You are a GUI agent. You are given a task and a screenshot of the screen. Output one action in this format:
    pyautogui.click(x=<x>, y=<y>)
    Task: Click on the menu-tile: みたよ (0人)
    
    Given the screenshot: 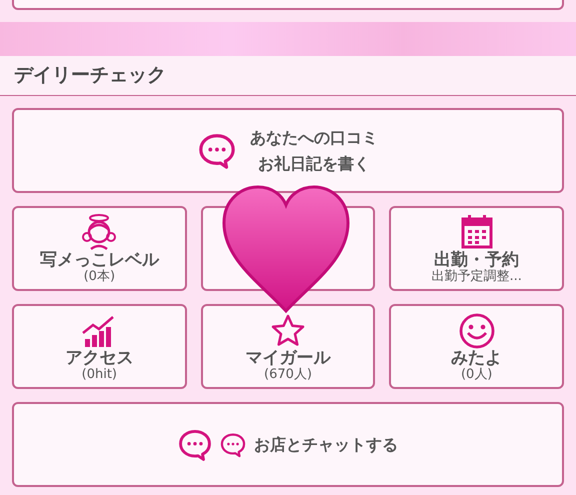 What is the action you would take?
    pyautogui.click(x=476, y=346)
    